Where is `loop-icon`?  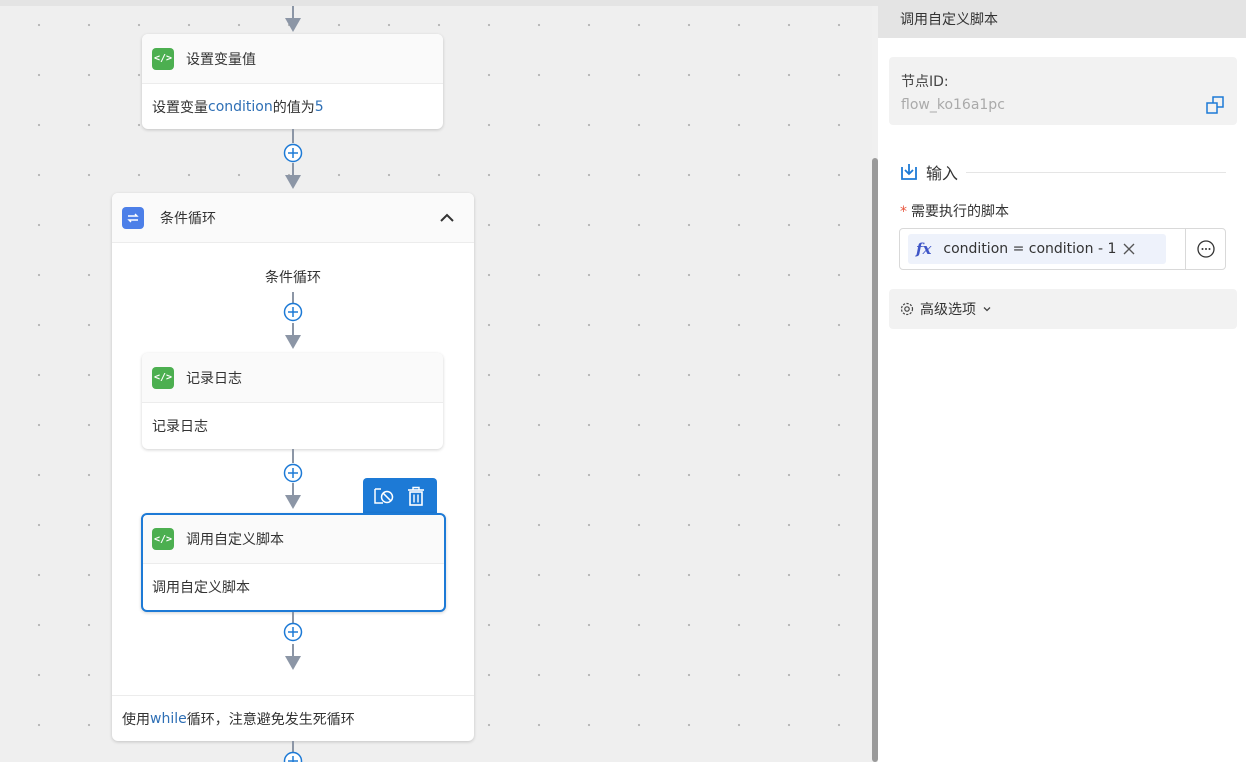 loop-icon is located at coordinates (133, 217).